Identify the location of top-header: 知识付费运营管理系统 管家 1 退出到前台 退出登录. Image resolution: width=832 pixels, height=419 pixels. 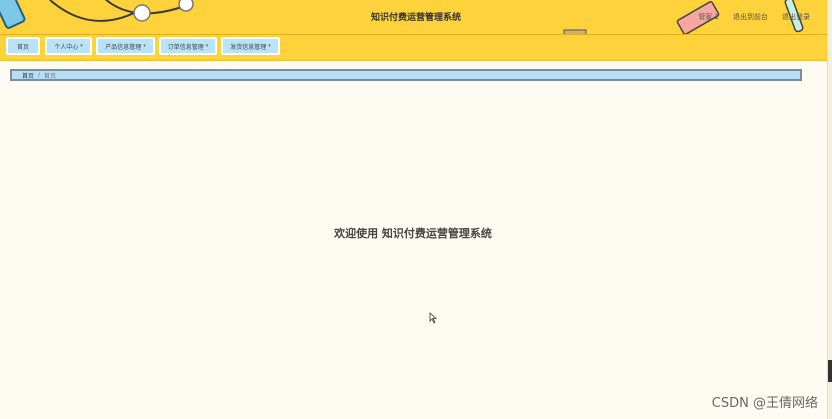
(416, 17).